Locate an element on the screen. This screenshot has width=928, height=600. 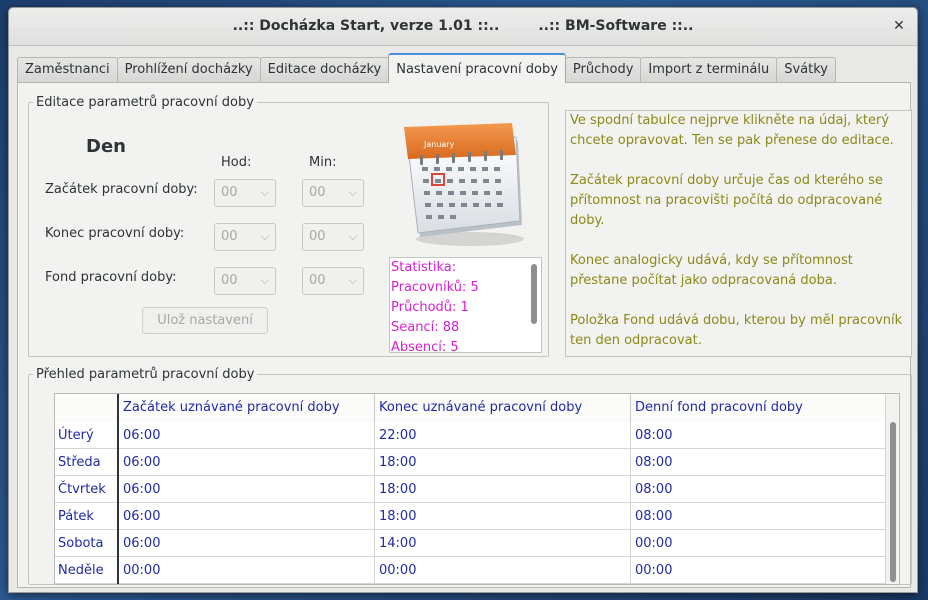
row-day: Čtvrtek is located at coordinates (87, 489).